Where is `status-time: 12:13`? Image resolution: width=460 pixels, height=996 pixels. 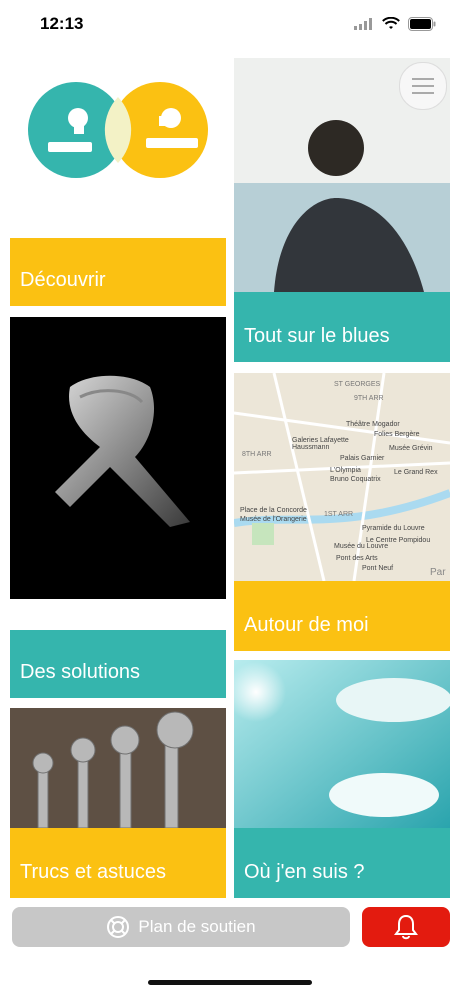 status-time: 12:13 is located at coordinates (62, 23).